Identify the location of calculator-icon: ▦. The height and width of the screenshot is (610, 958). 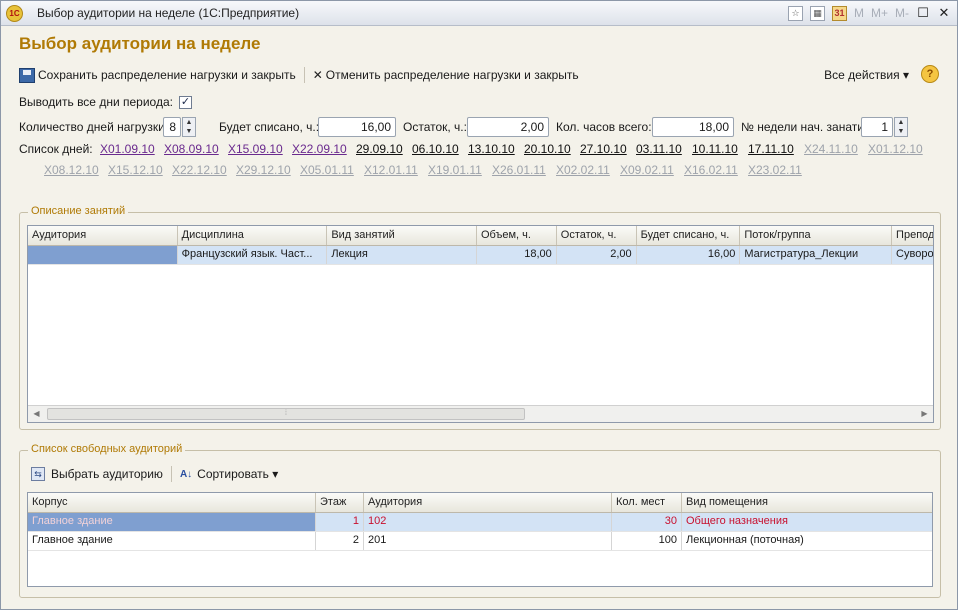
(817, 13).